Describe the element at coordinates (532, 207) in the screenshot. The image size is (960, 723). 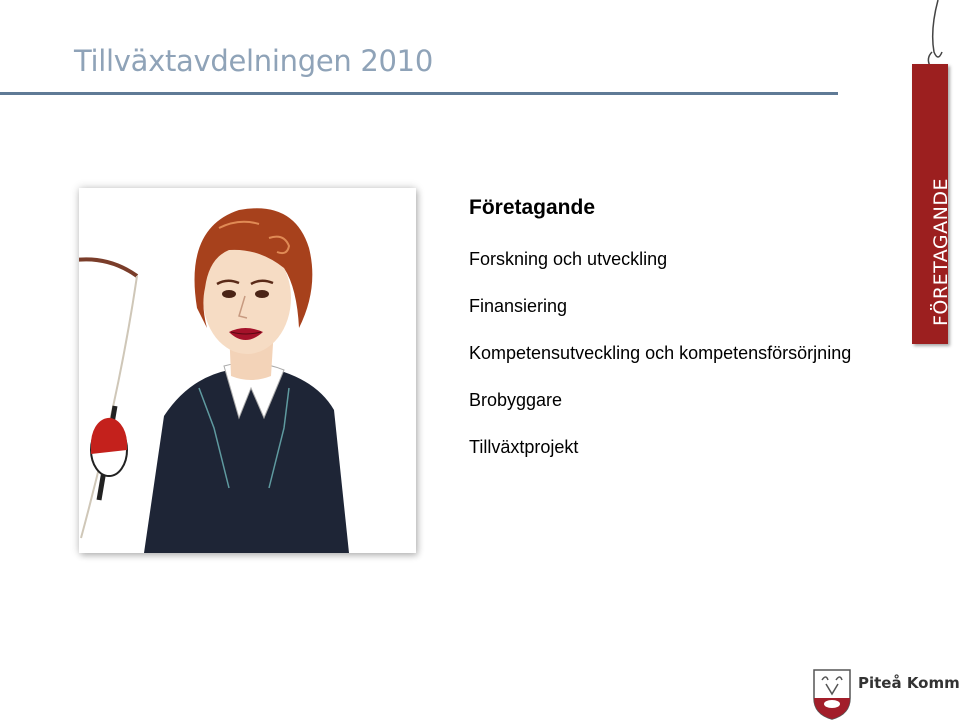
I see `section-heading: Företagande` at that location.